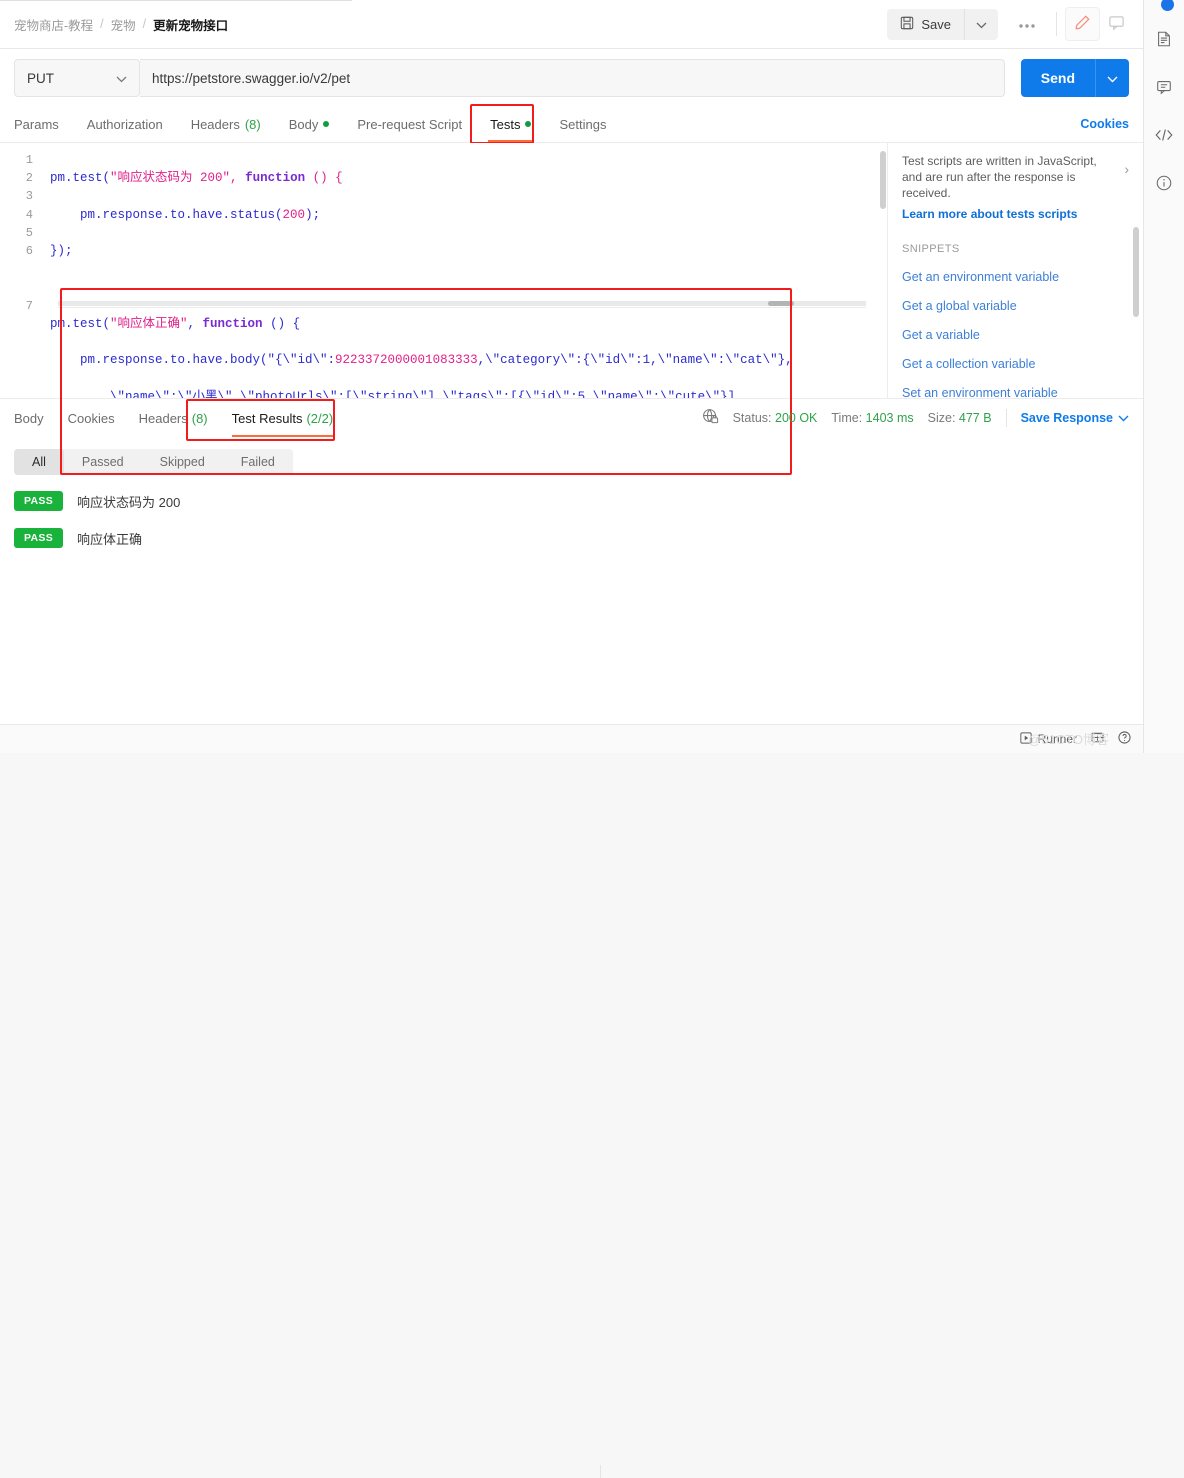  Describe the element at coordinates (847, 418) in the screenshot. I see `time-label: Time:` at that location.